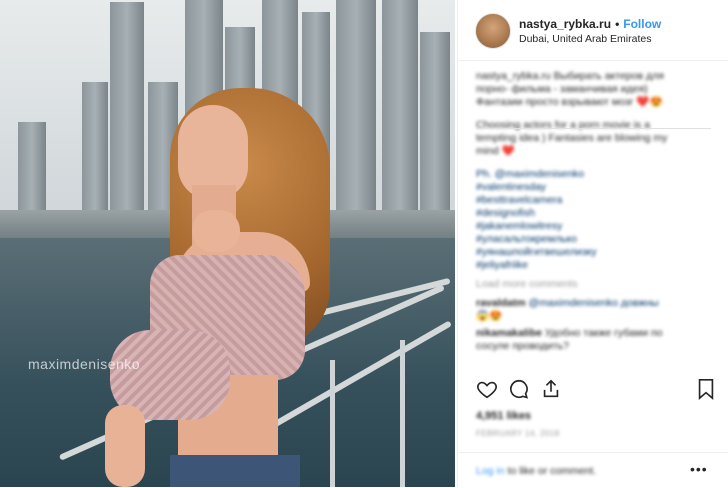 Image resolution: width=728 pixels, height=488 pixels. What do you see at coordinates (699, 469) in the screenshot?
I see `more-options-icon: •••` at bounding box center [699, 469].